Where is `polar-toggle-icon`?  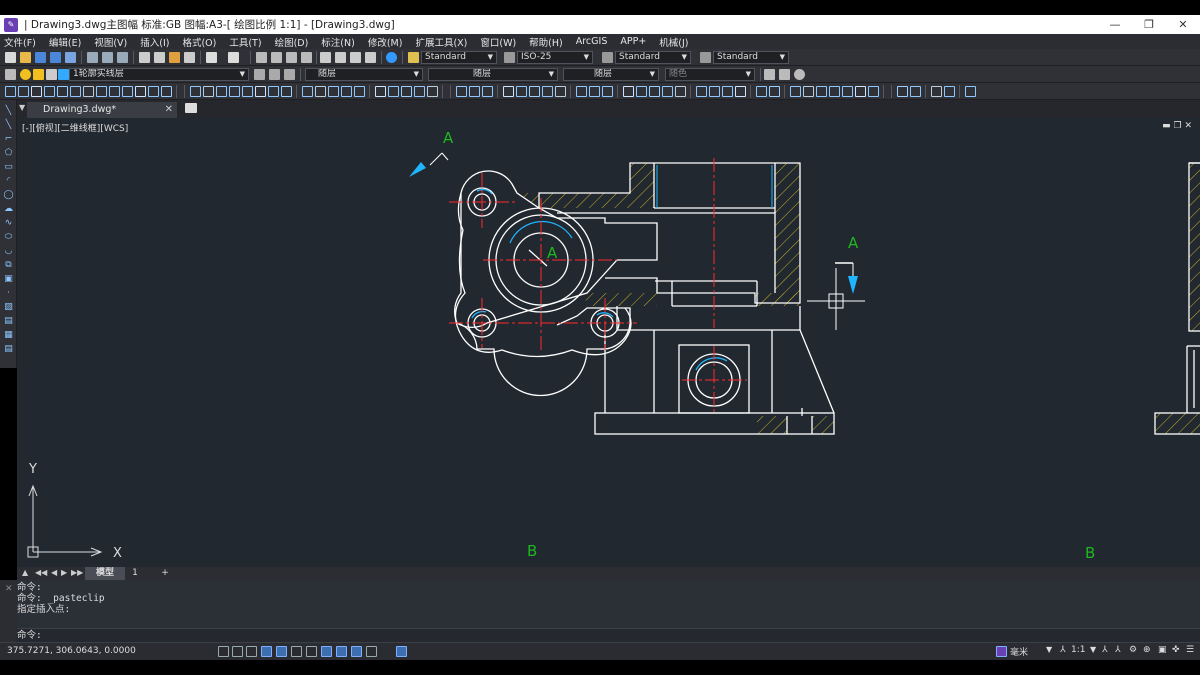
polar-toggle-icon is located at coordinates (266, 651).